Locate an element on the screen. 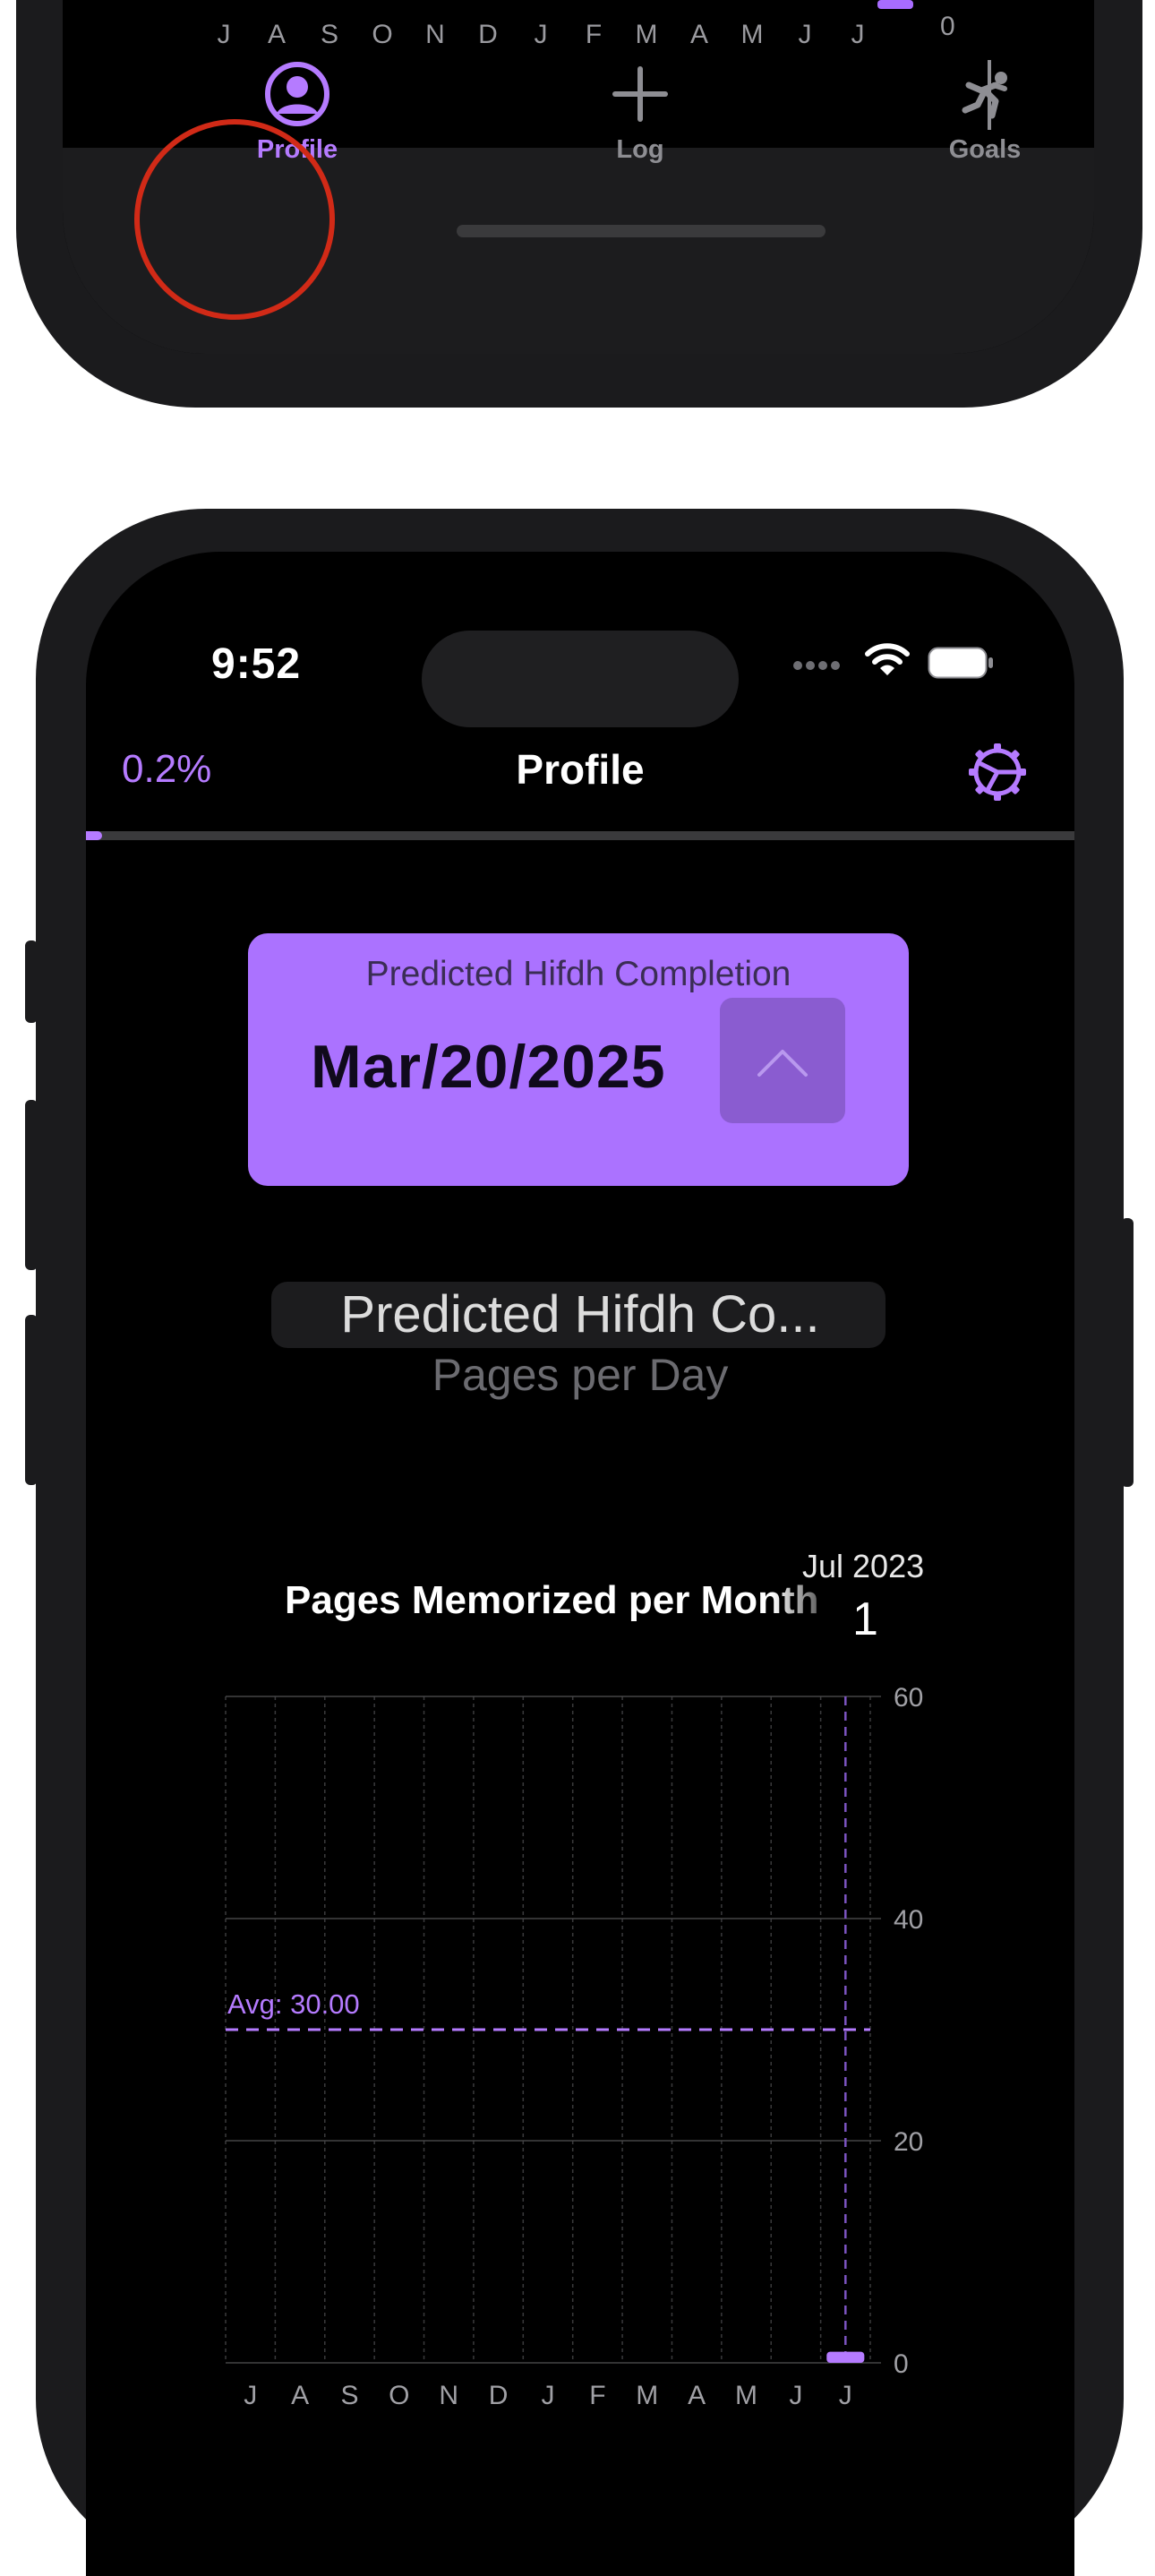  plus-icon is located at coordinates (640, 94).